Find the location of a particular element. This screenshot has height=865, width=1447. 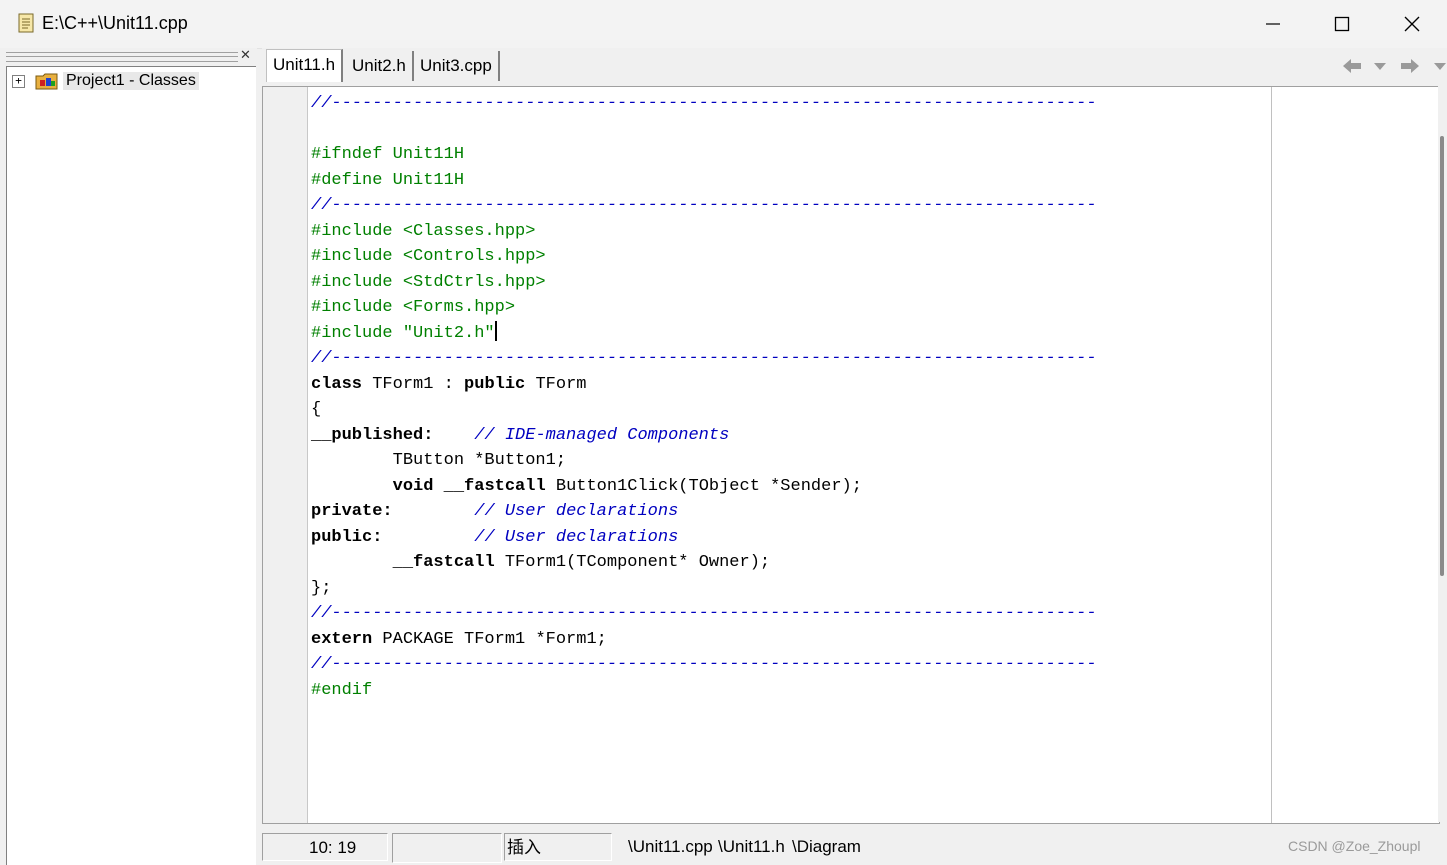

code-token: }; is located at coordinates (321, 588).